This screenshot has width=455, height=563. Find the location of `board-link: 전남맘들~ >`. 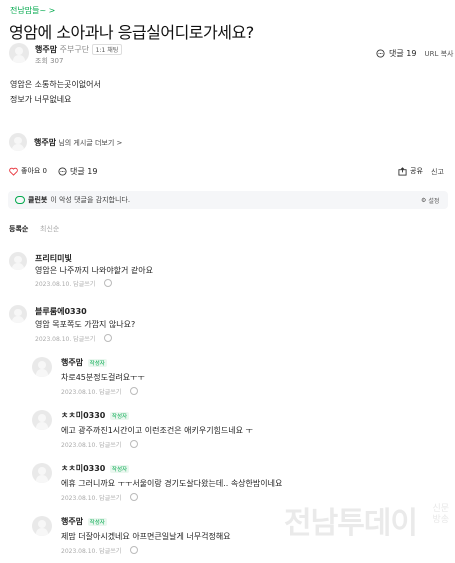

board-link: 전남맘들~ > is located at coordinates (32, 10).